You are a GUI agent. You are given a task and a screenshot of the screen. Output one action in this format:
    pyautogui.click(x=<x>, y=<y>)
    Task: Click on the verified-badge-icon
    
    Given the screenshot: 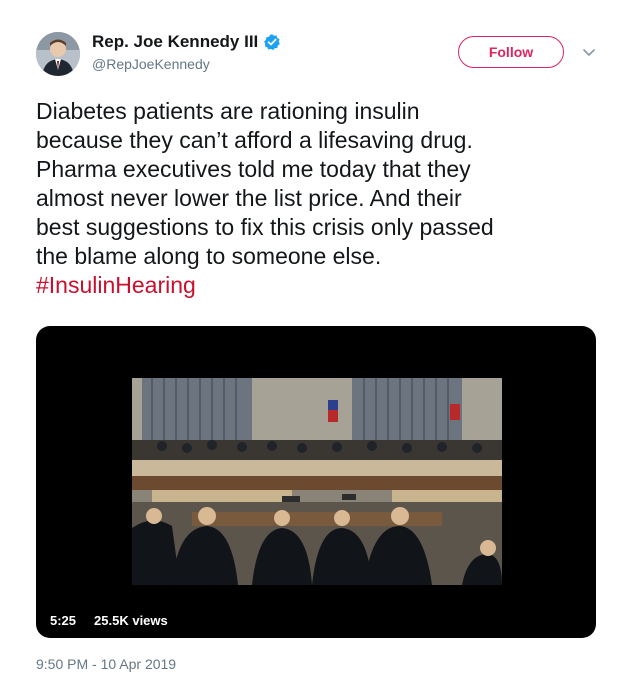 What is the action you would take?
    pyautogui.click(x=272, y=42)
    